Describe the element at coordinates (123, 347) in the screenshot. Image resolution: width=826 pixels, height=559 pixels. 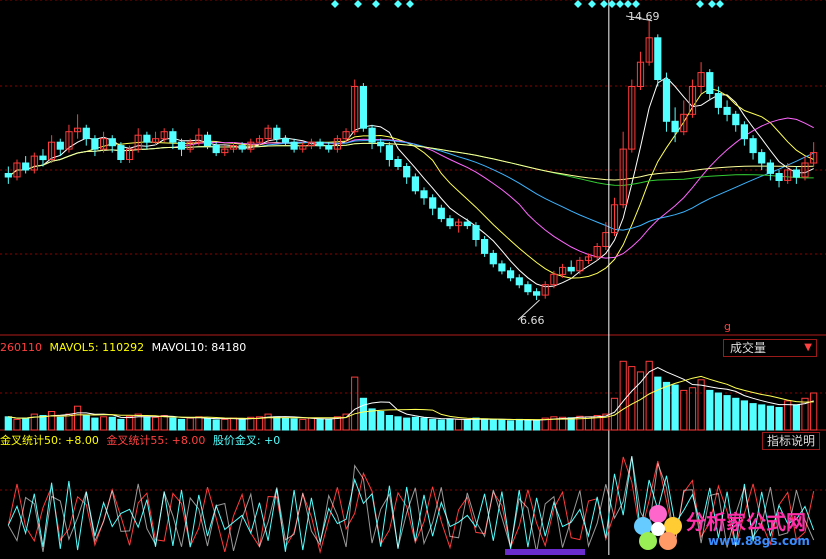
I see `mavol5-value: 110292` at that location.